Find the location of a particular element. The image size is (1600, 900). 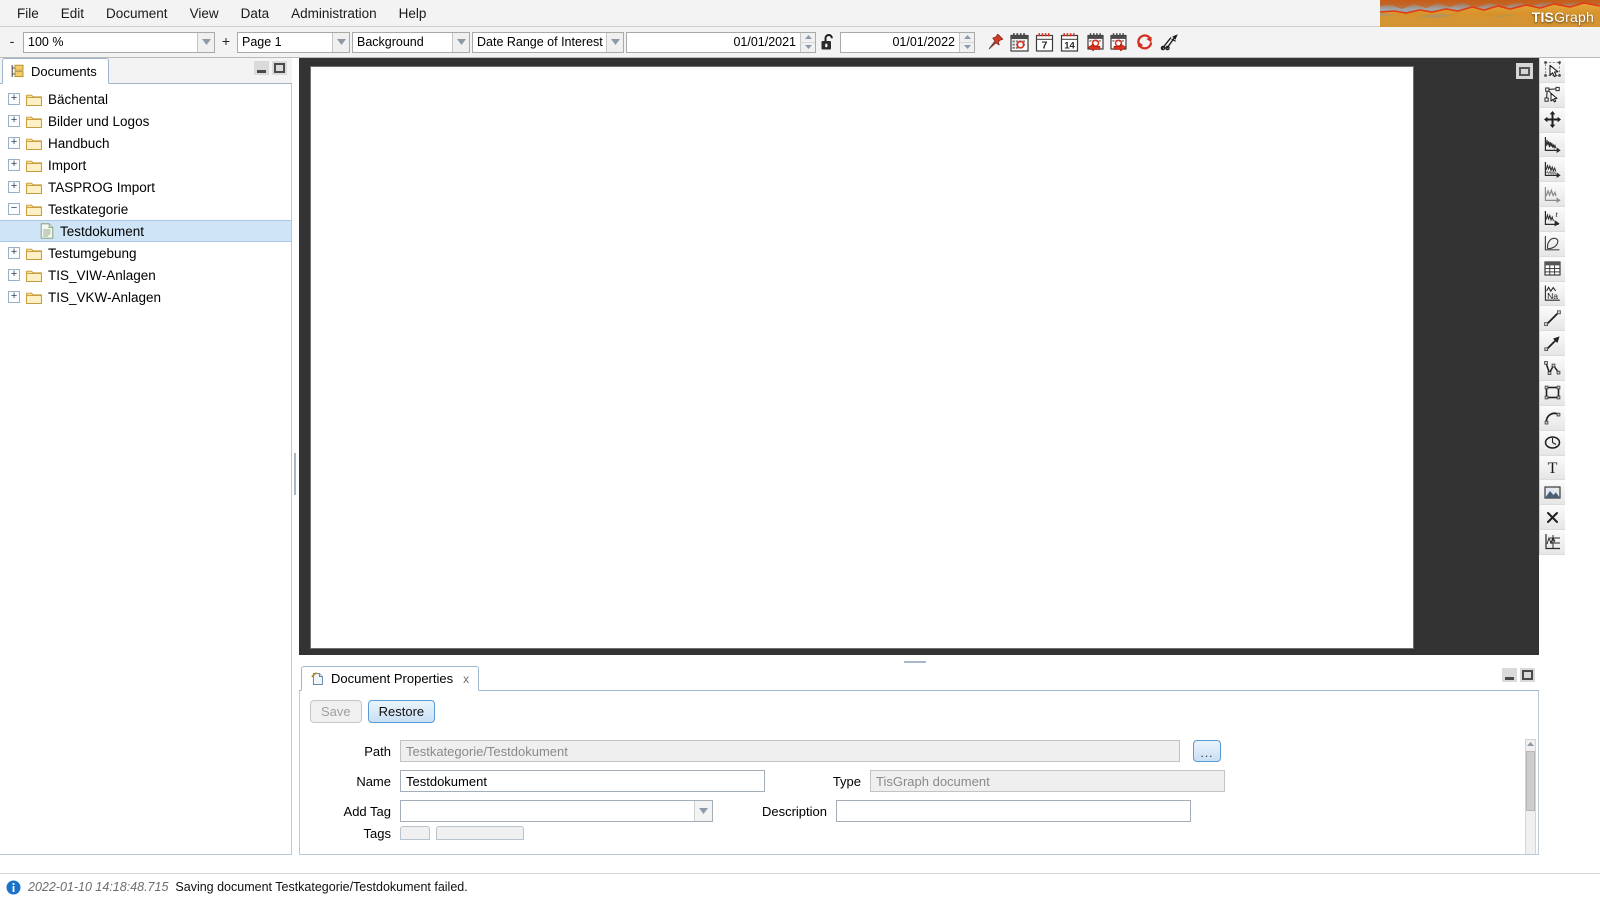

tool-polyline is located at coordinates (1552, 368).